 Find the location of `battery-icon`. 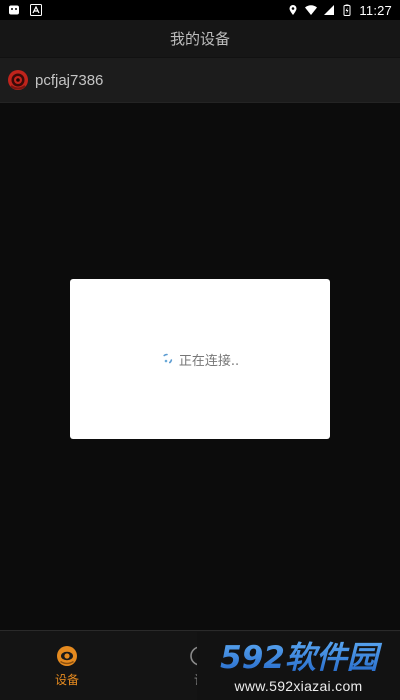

battery-icon is located at coordinates (347, 10).